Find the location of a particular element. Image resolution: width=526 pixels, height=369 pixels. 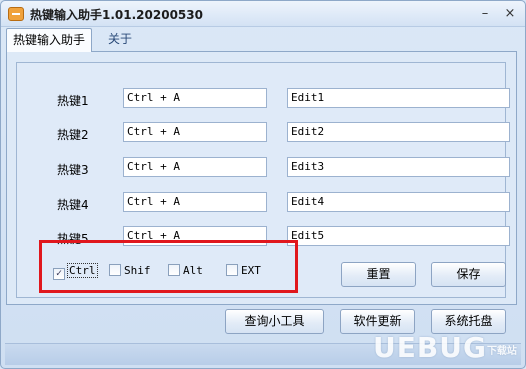

ctrl-checkbox: ✓ Ctrl is located at coordinates (75, 271).